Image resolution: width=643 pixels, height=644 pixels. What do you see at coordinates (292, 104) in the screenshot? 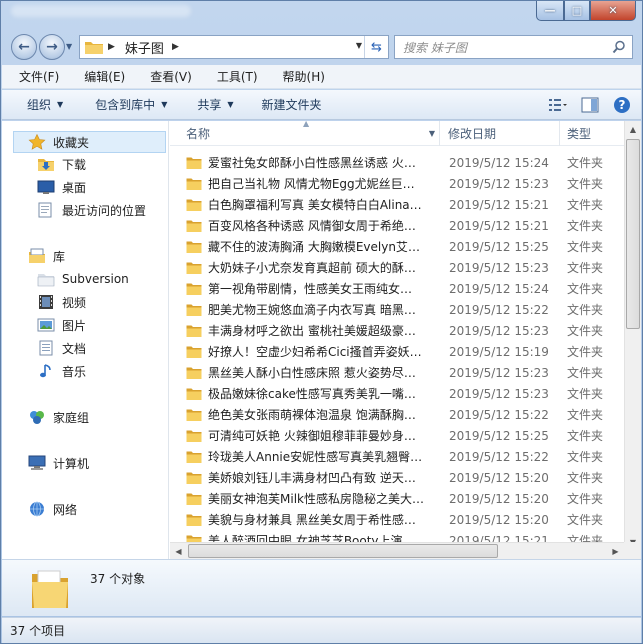
I see `new-folder-button: 新建文件夹` at bounding box center [292, 104].